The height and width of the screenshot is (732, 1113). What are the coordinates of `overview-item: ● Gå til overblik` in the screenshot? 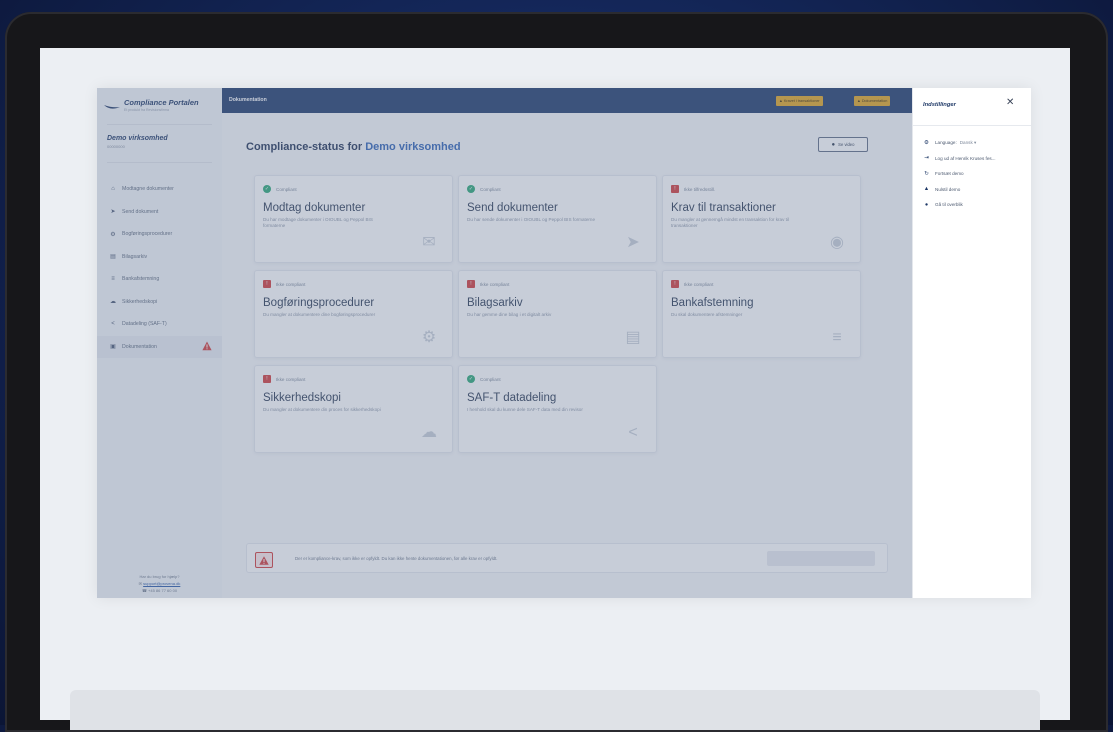 It's located at (959, 205).